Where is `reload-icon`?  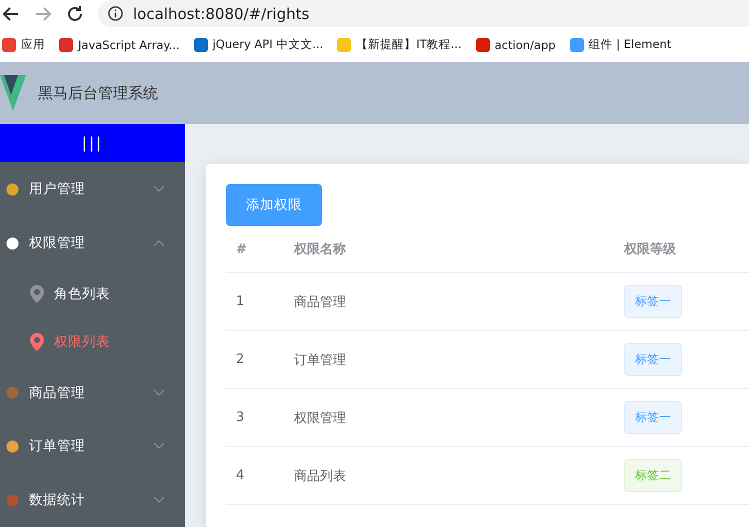 reload-icon is located at coordinates (75, 13).